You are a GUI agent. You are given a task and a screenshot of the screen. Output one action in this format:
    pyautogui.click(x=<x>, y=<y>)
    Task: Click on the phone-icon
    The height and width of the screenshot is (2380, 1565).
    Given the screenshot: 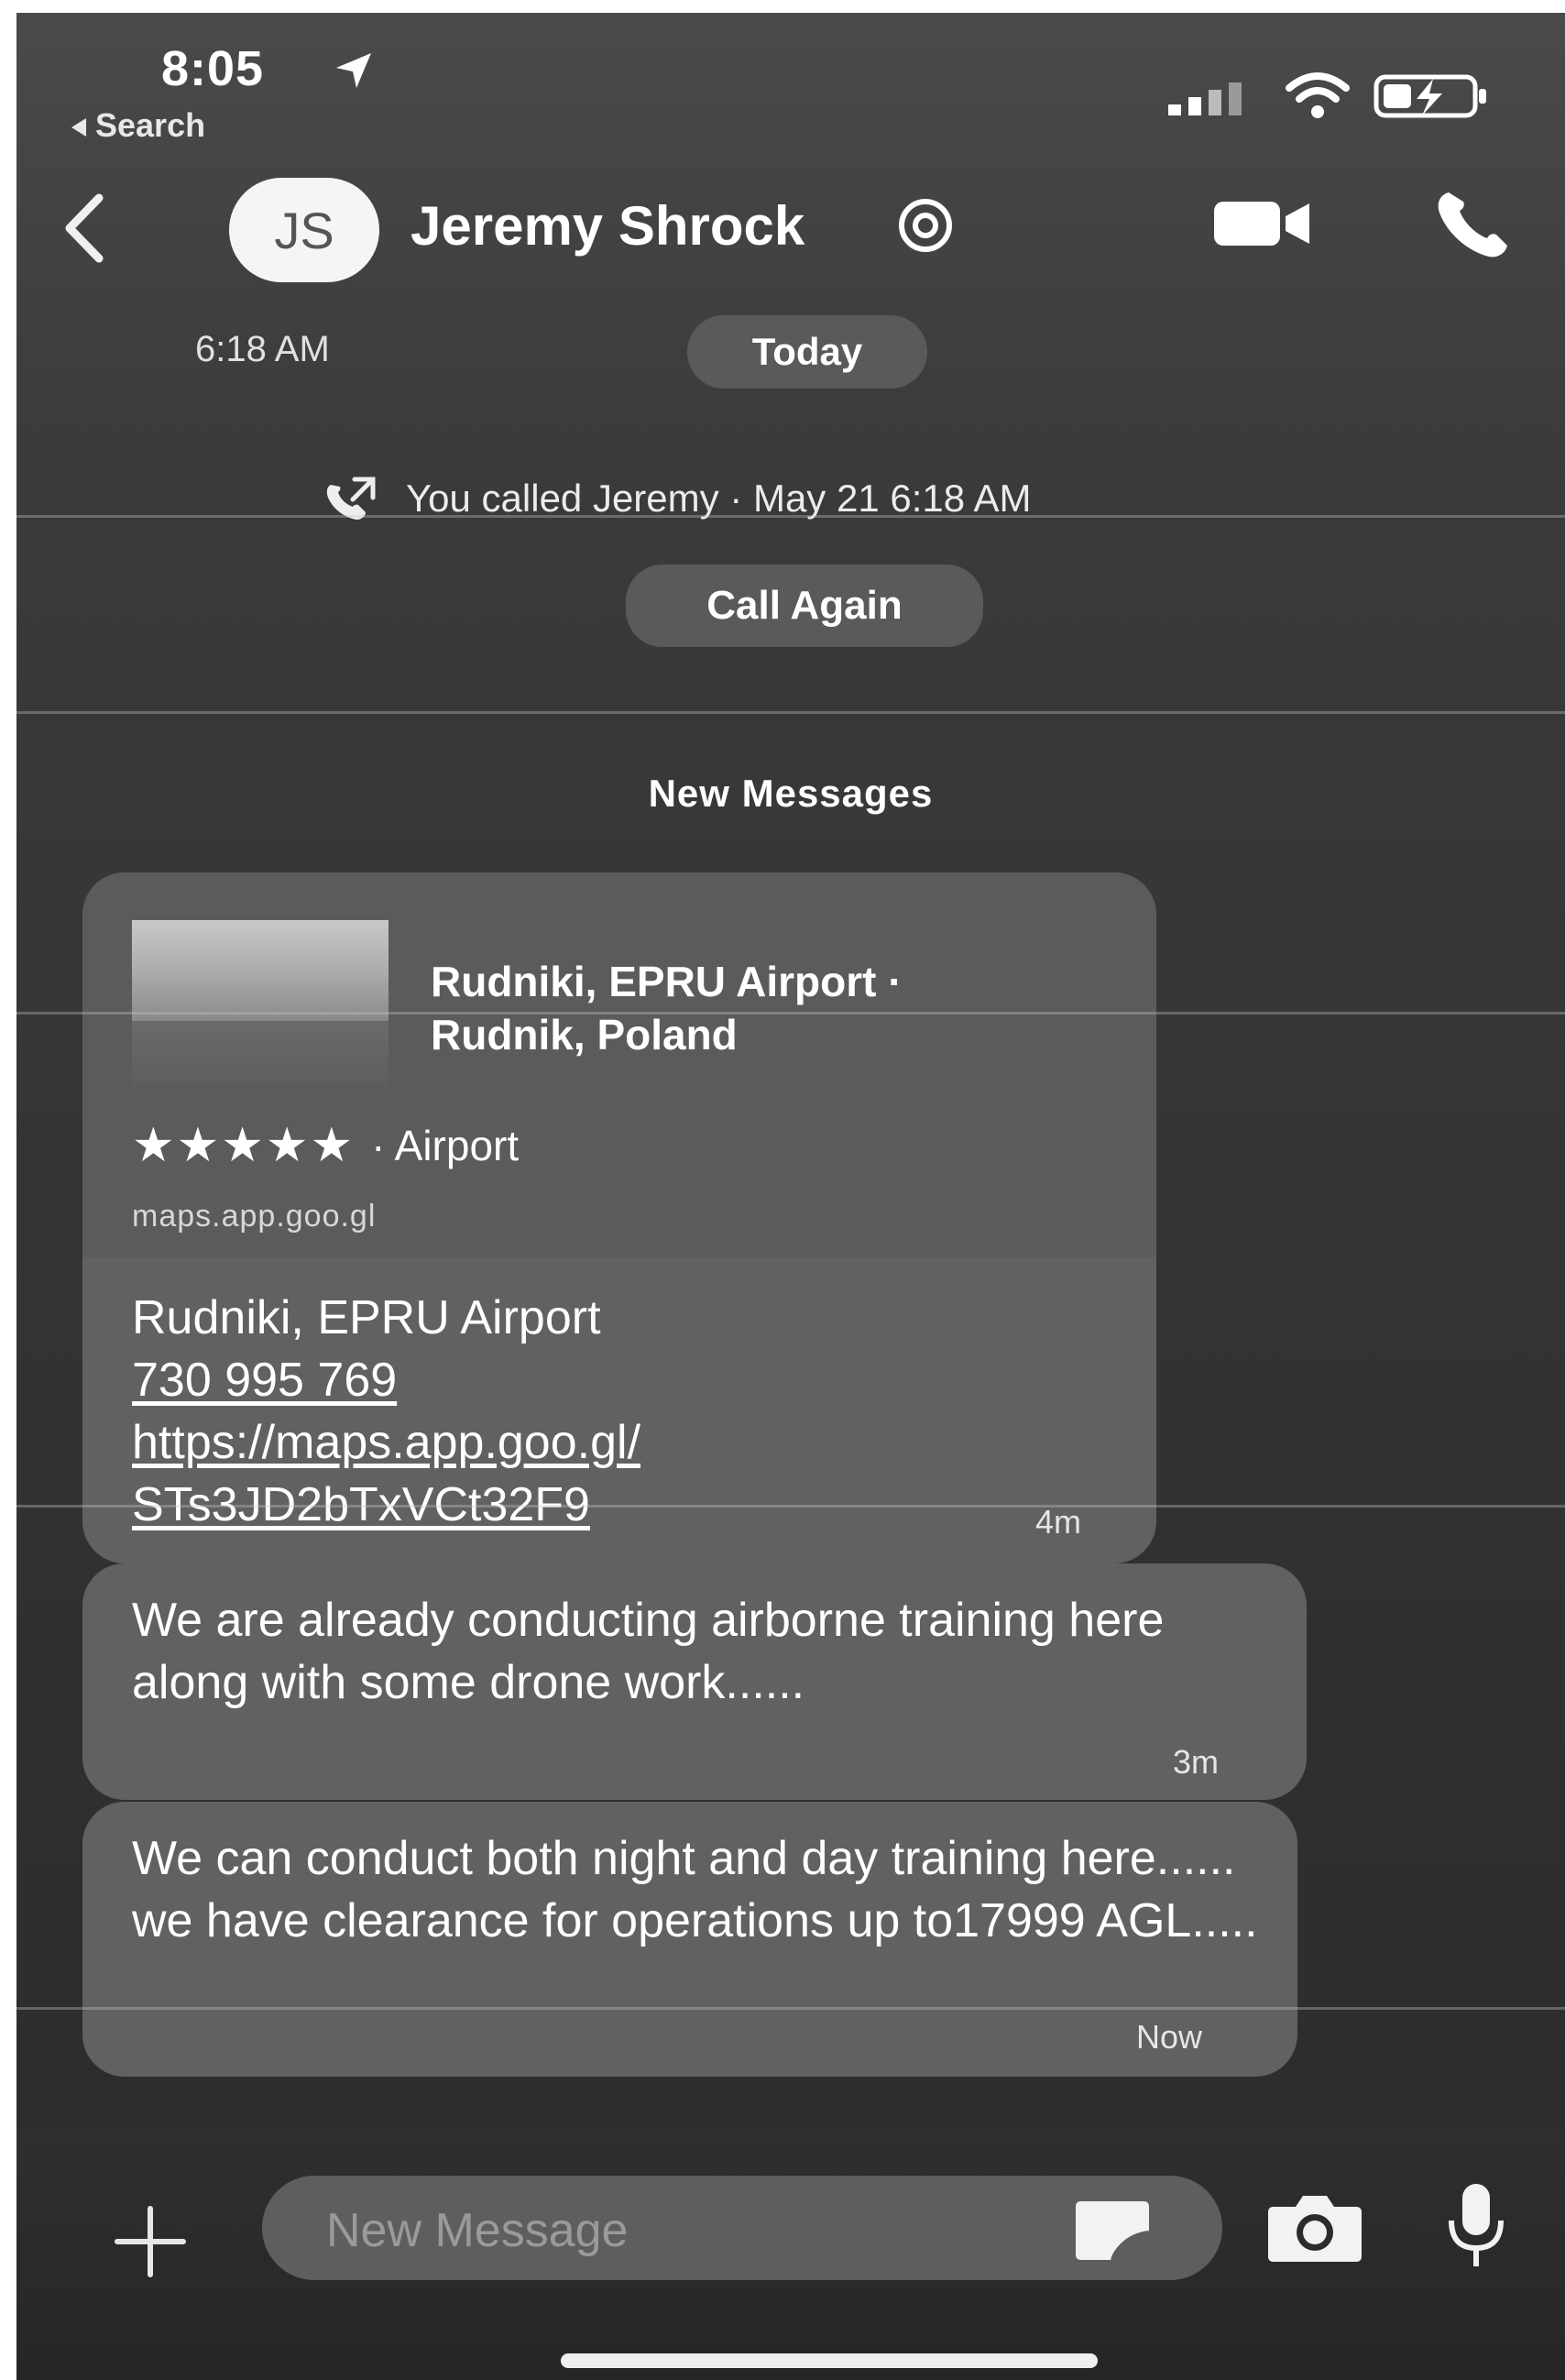 What is the action you would take?
    pyautogui.click(x=1473, y=223)
    